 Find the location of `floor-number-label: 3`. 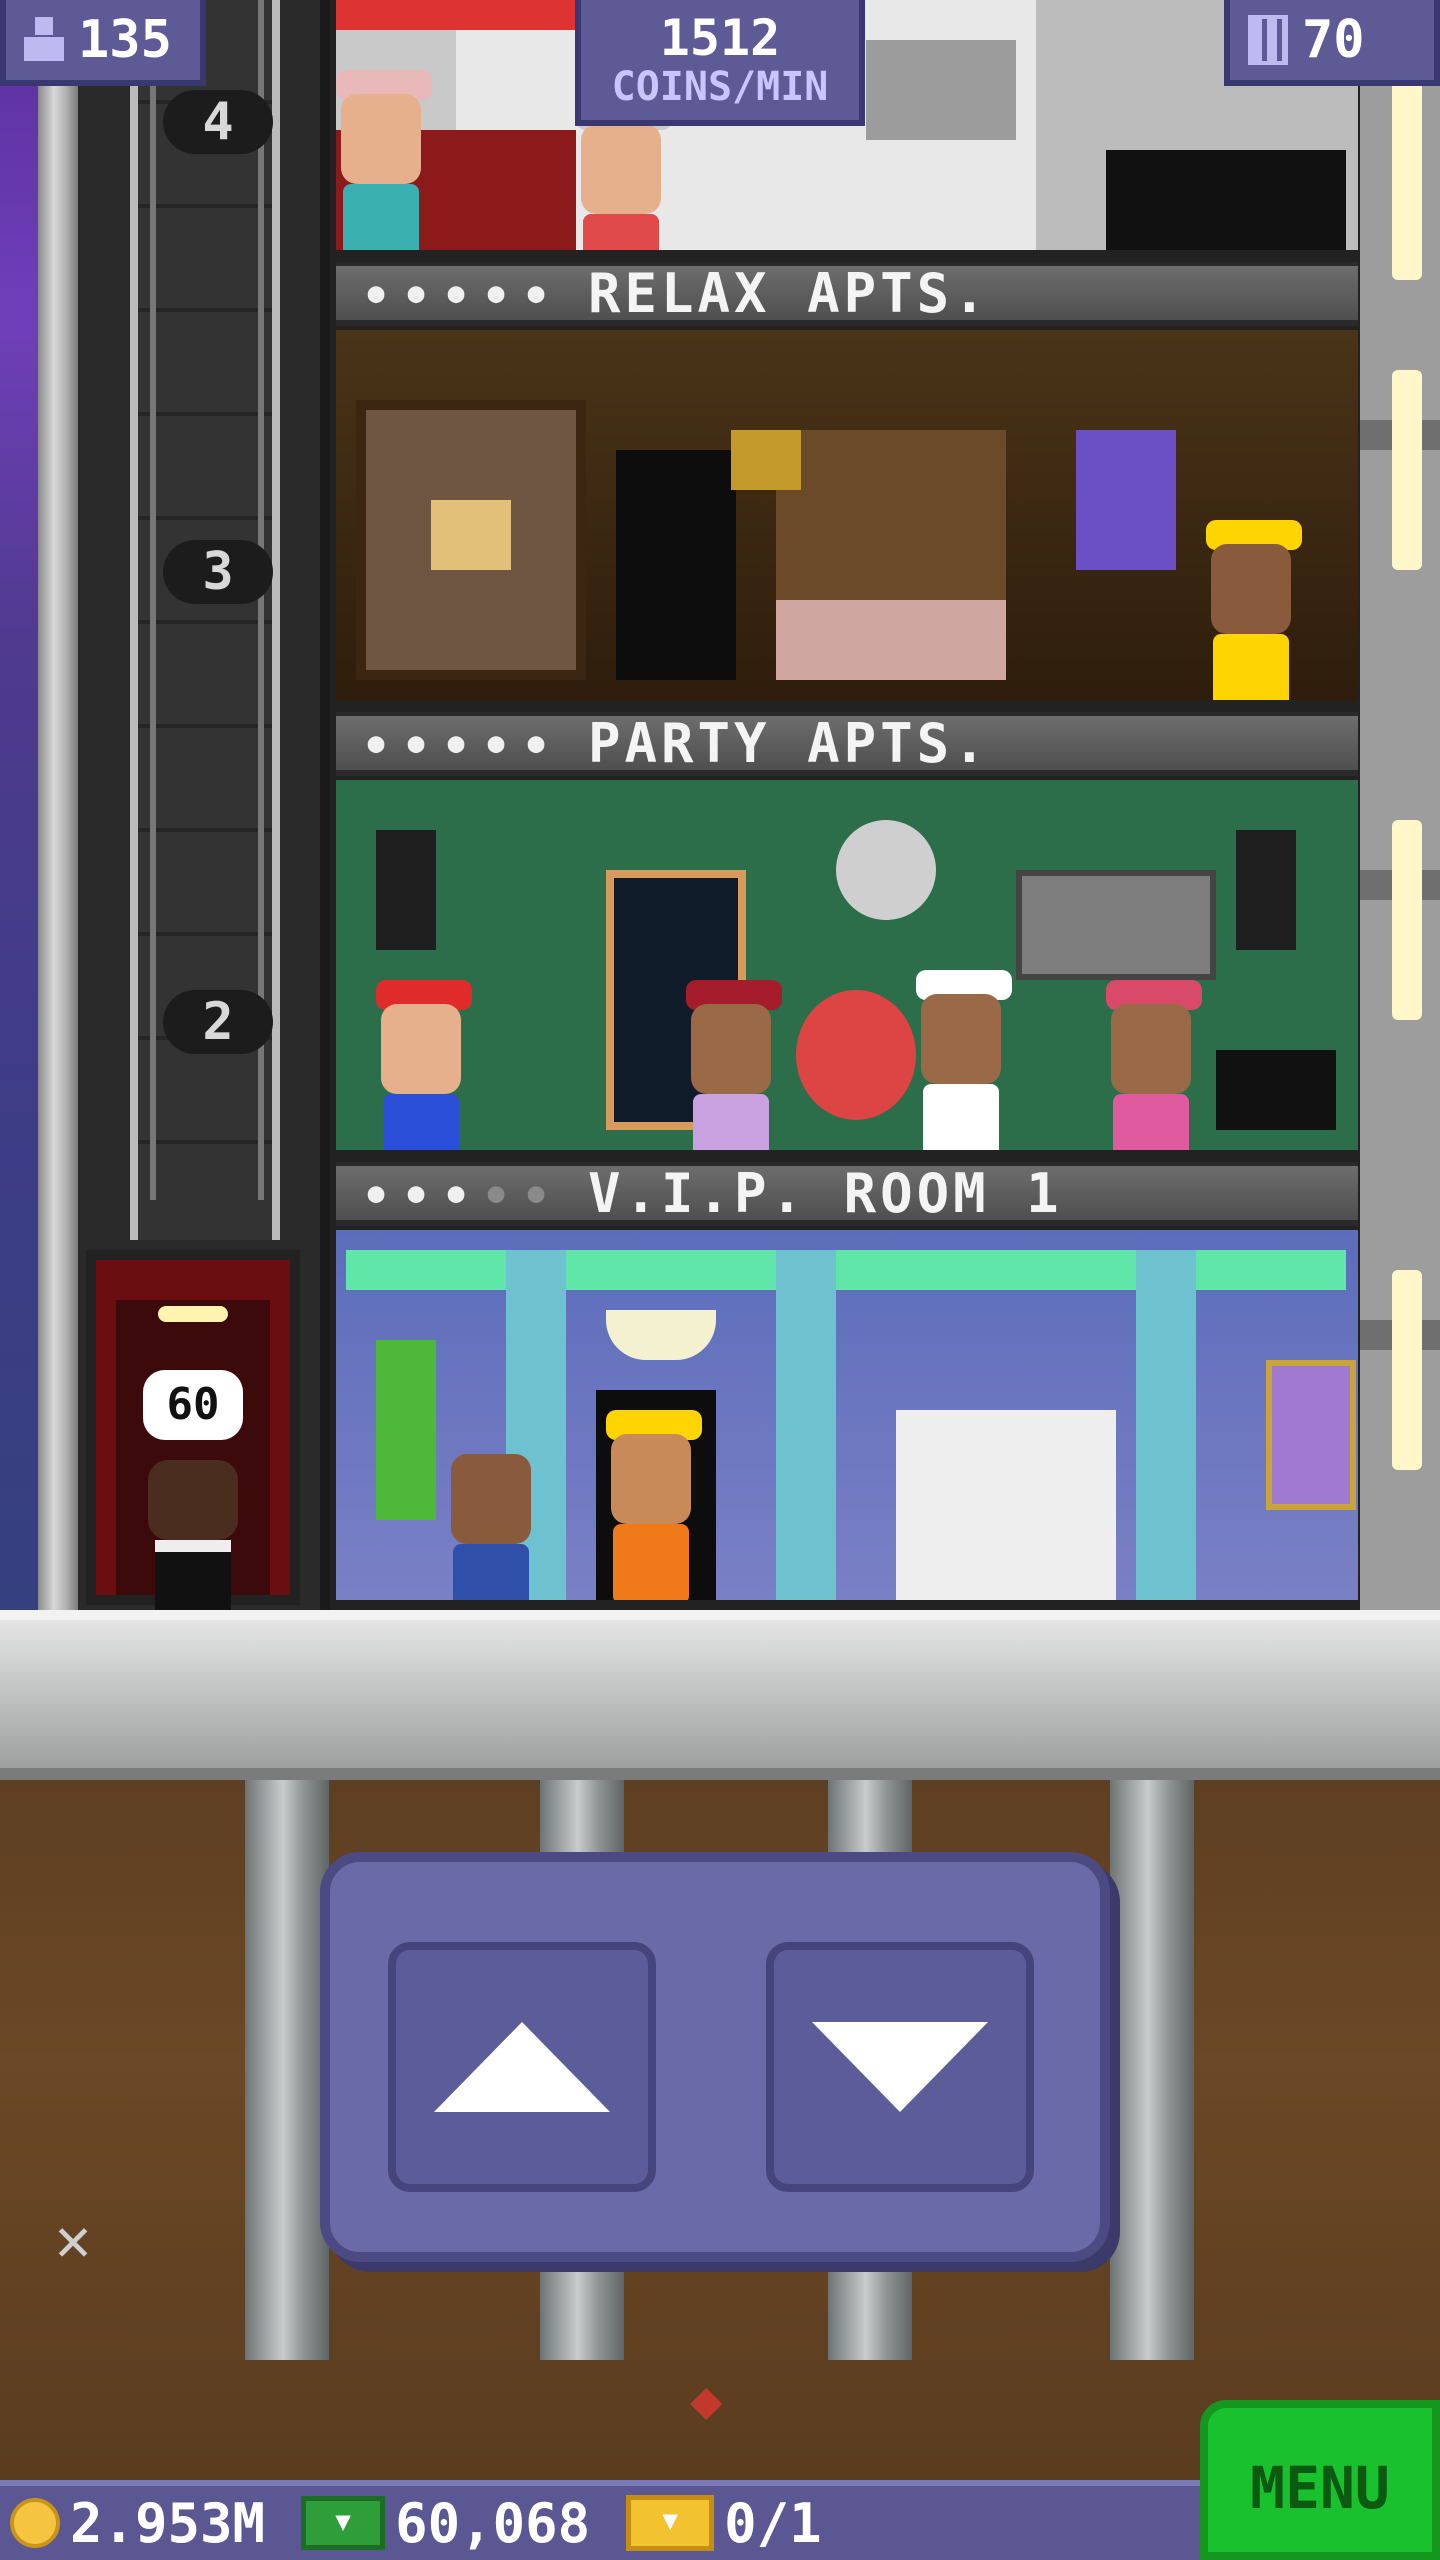

floor-number-label: 3 is located at coordinates (218, 572).